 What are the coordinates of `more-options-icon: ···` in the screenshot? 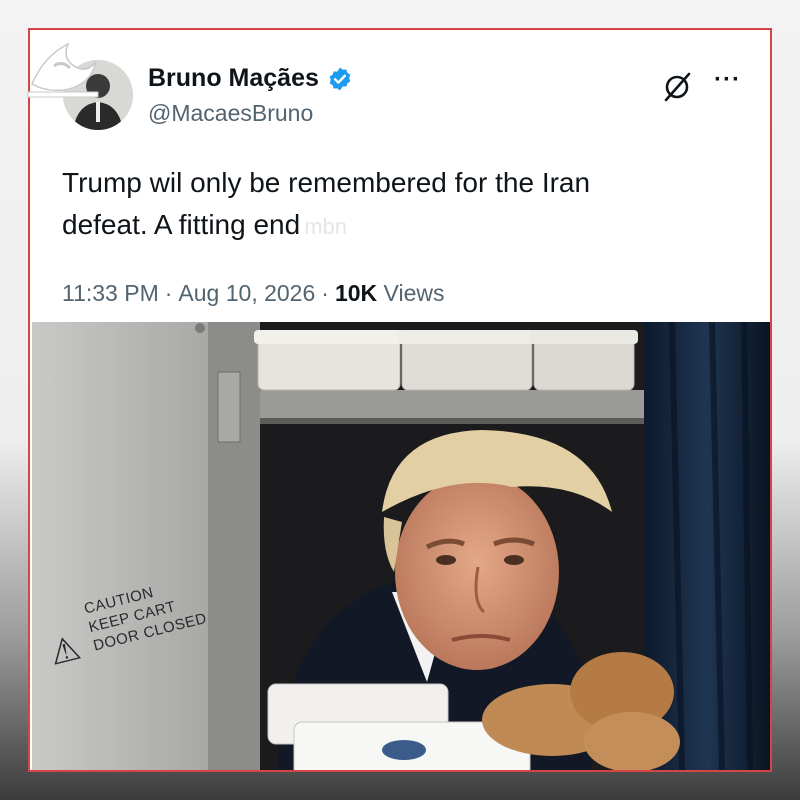 It's located at (727, 80).